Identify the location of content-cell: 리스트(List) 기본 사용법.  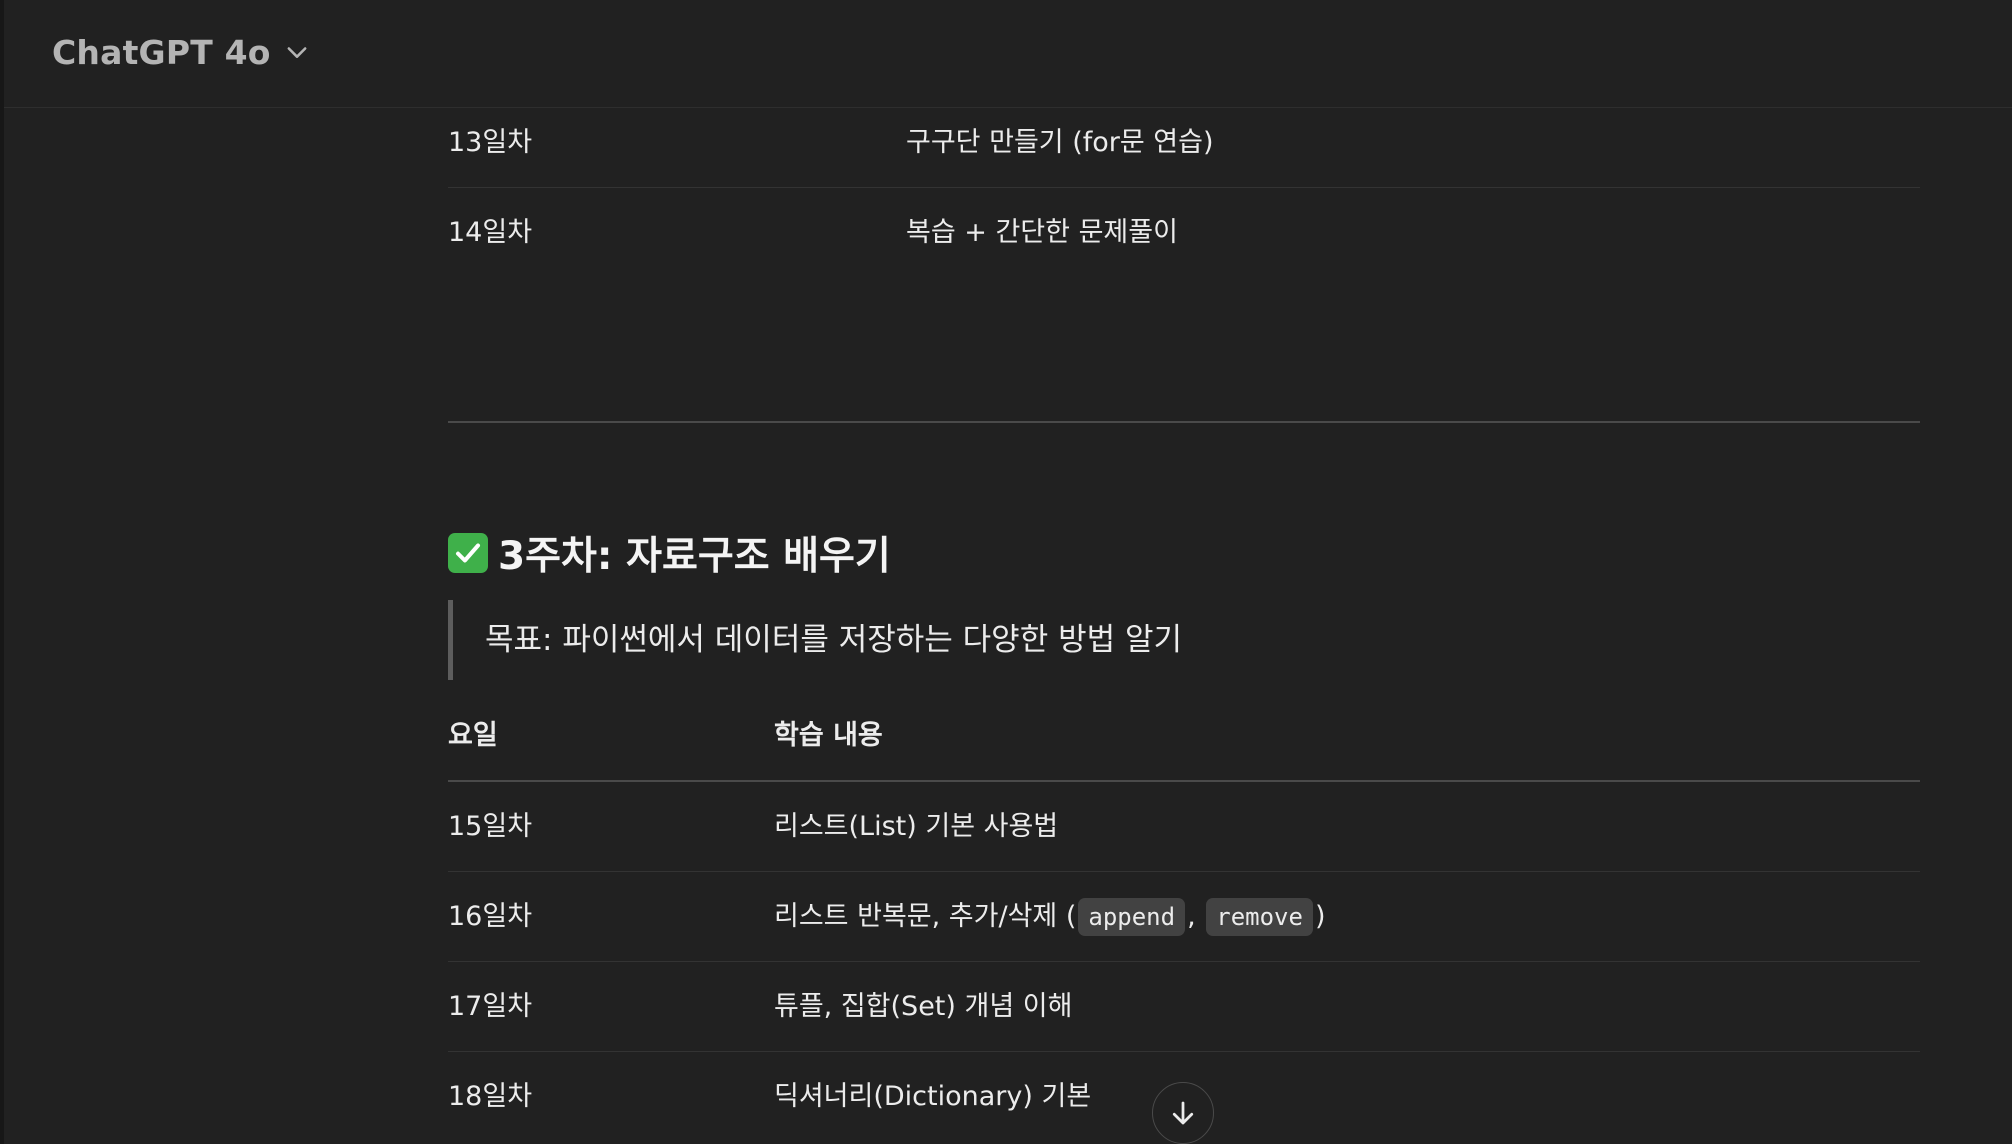
(916, 826).